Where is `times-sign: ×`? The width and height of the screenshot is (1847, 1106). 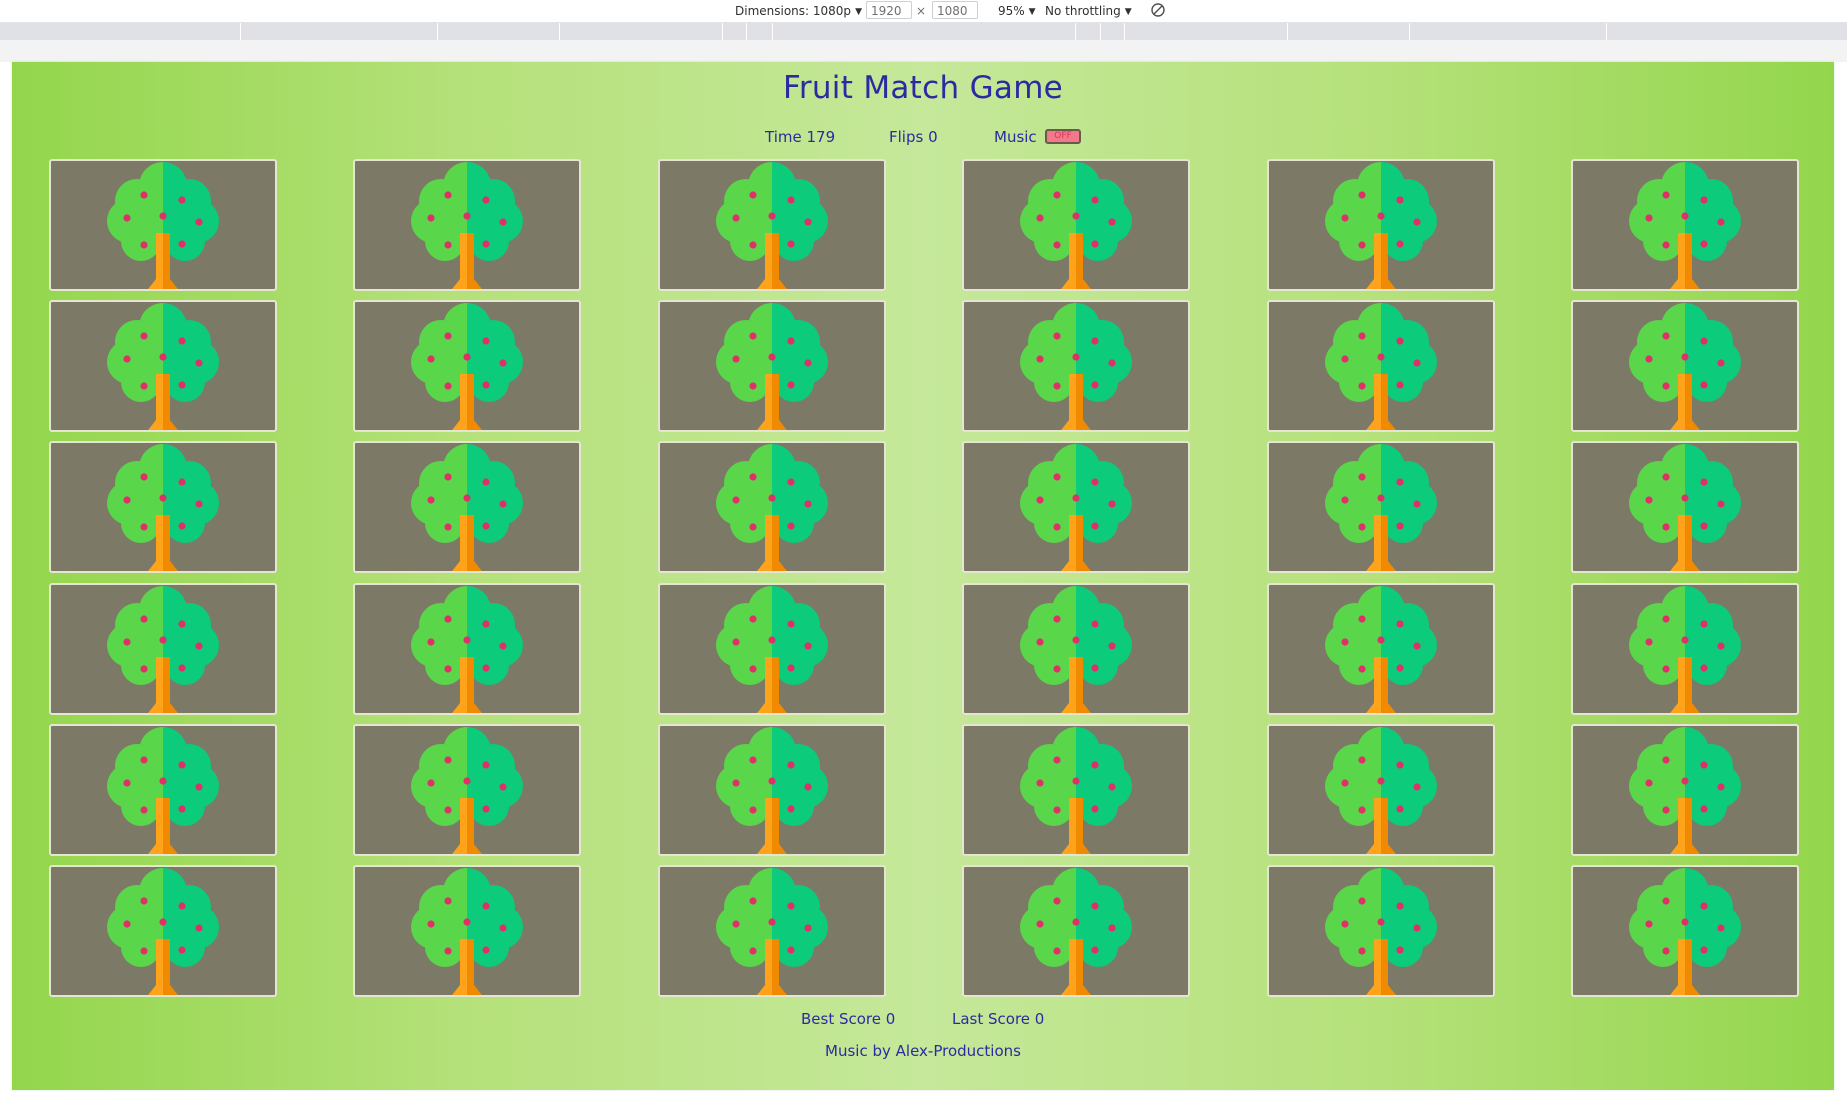
times-sign: × is located at coordinates (921, 11).